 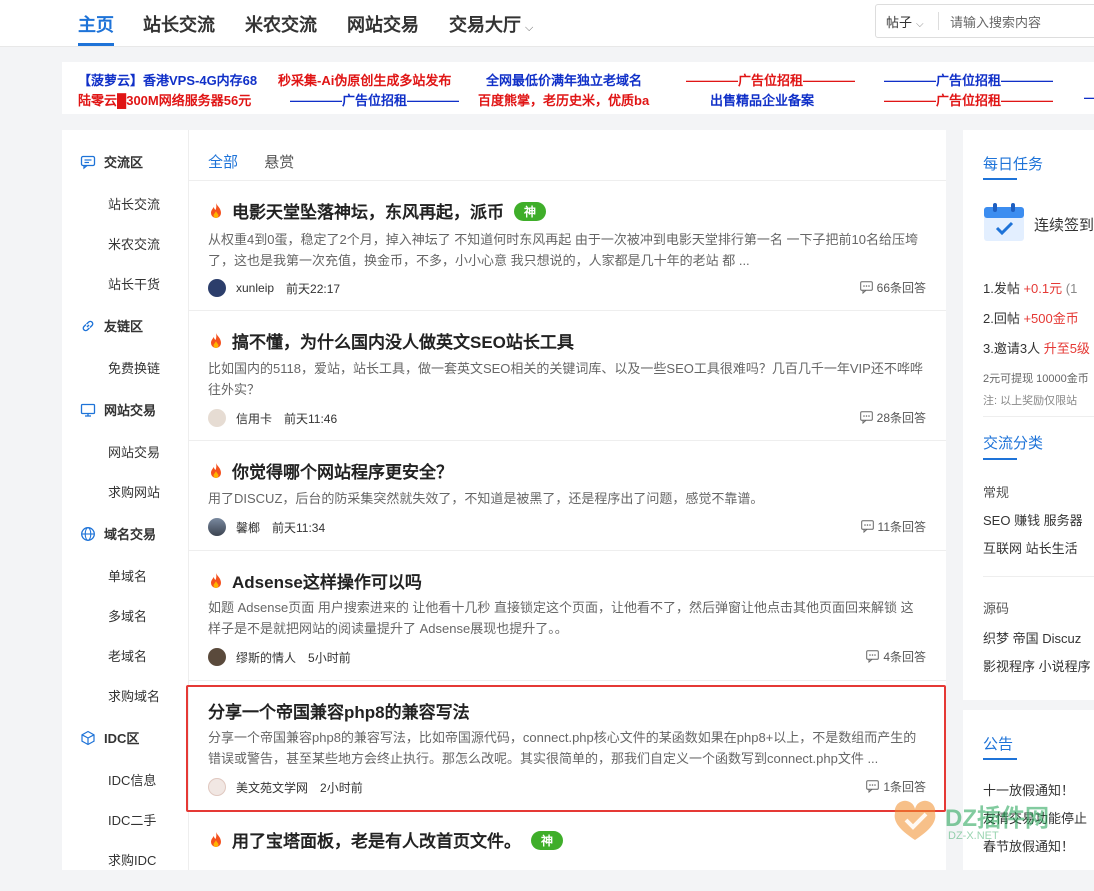 What do you see at coordinates (132, 859) in the screenshot?
I see `sidebar-item: 求购IDC` at bounding box center [132, 859].